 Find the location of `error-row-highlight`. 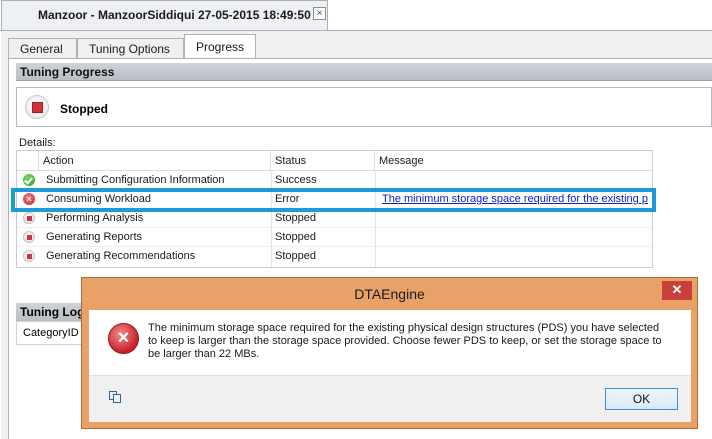

error-row-highlight is located at coordinates (333, 200).